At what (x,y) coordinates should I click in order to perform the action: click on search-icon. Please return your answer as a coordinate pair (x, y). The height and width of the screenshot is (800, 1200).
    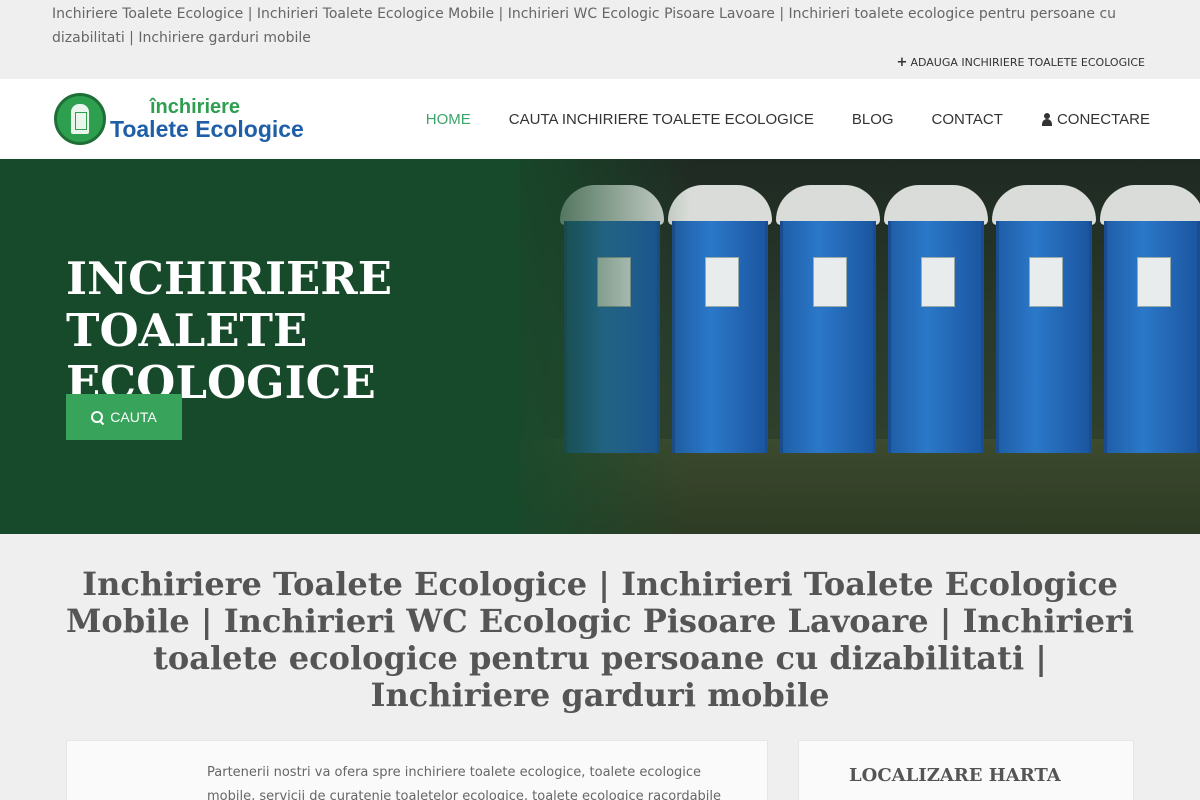
    Looking at the image, I should click on (97, 417).